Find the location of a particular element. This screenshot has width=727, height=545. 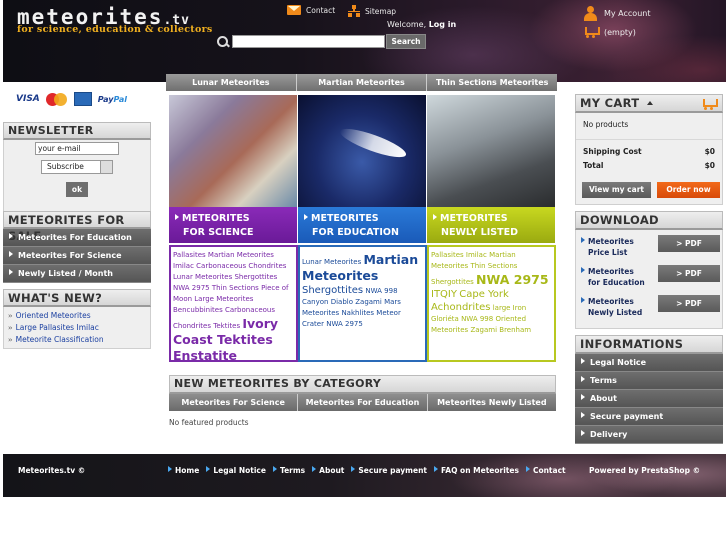

info-secure-payment: Secure payment is located at coordinates (649, 417).